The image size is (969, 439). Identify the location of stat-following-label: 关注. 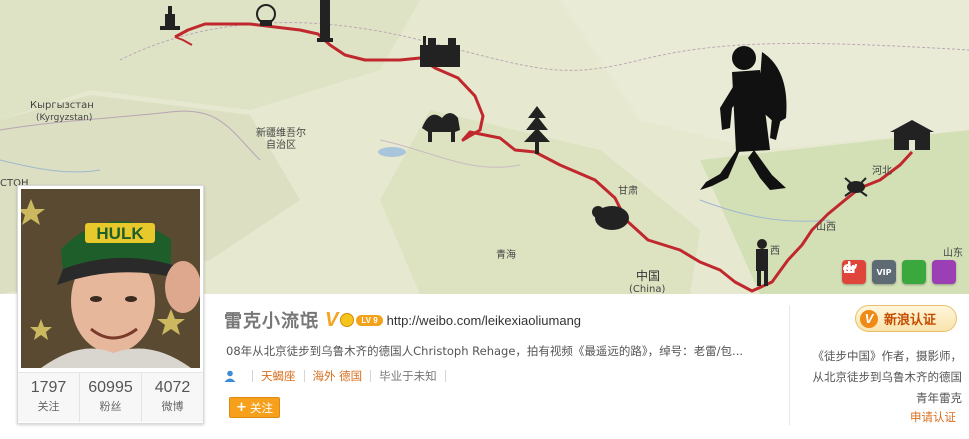
(48, 406).